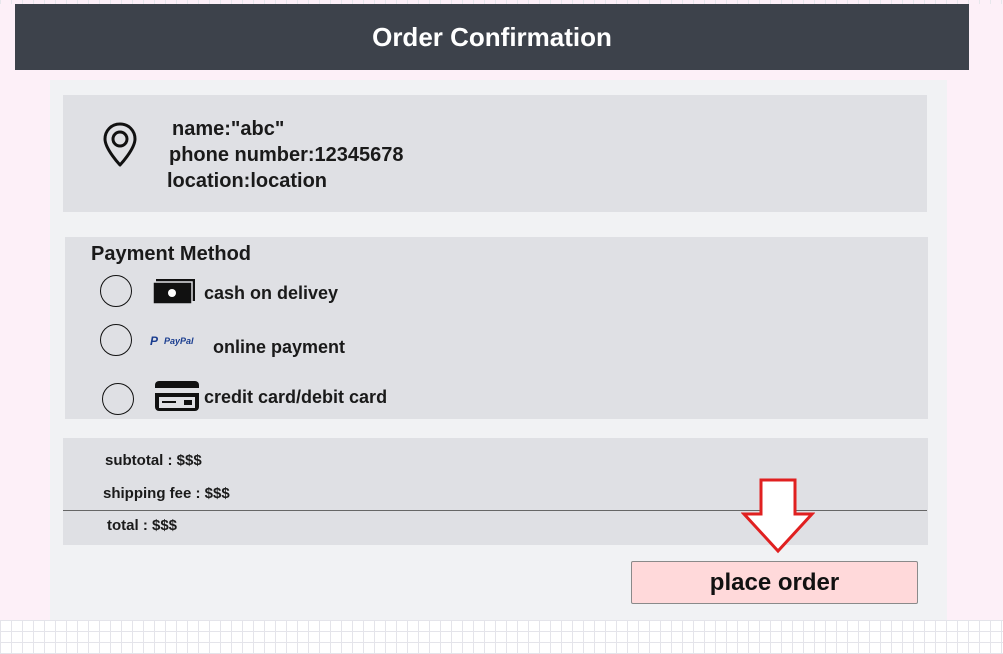 The height and width of the screenshot is (654, 1003). Describe the element at coordinates (116, 340) in the screenshot. I see `radio-online-payment` at that location.